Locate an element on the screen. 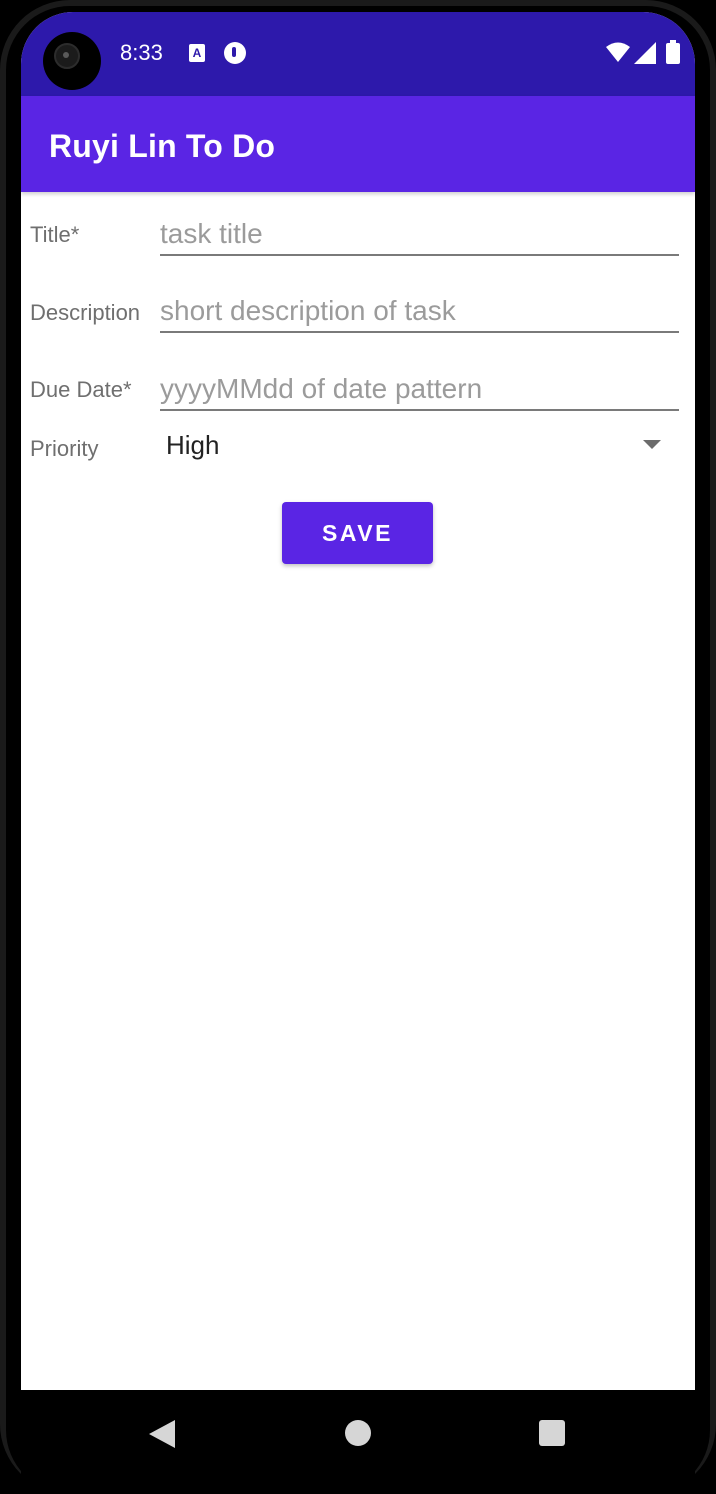  camera-lens is located at coordinates (67, 56).